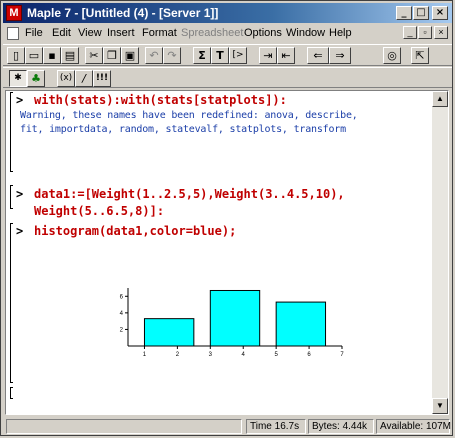 Image resolution: width=455 pixels, height=438 pixels. Describe the element at coordinates (145, 355) in the screenshot. I see `x-tick-label: 1` at that location.